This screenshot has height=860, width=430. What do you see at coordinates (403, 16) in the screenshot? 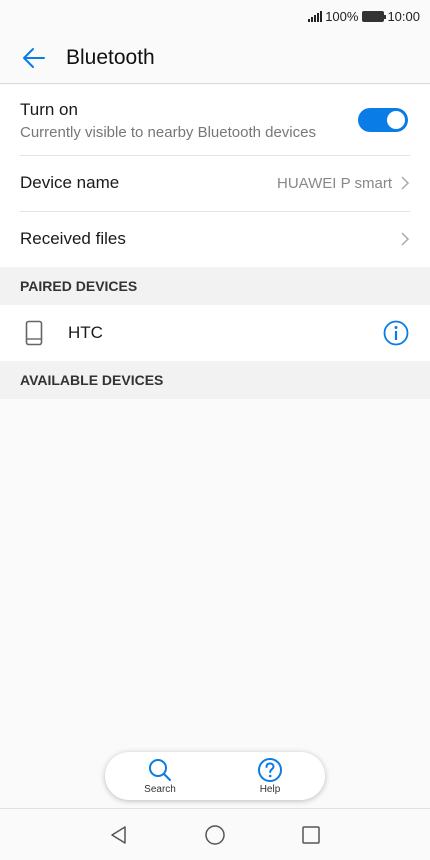
I see `clock: 10:00` at bounding box center [403, 16].